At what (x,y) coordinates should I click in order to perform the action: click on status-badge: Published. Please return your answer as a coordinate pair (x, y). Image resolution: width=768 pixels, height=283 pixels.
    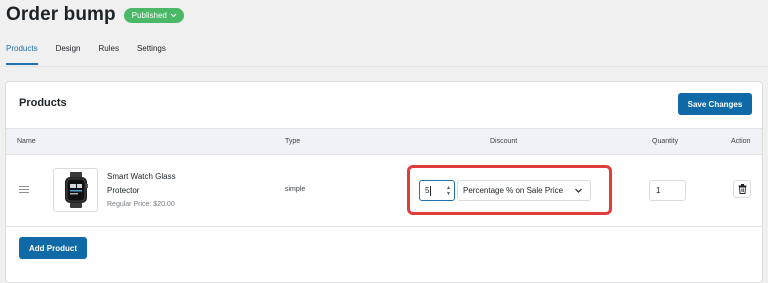
    Looking at the image, I should click on (153, 15).